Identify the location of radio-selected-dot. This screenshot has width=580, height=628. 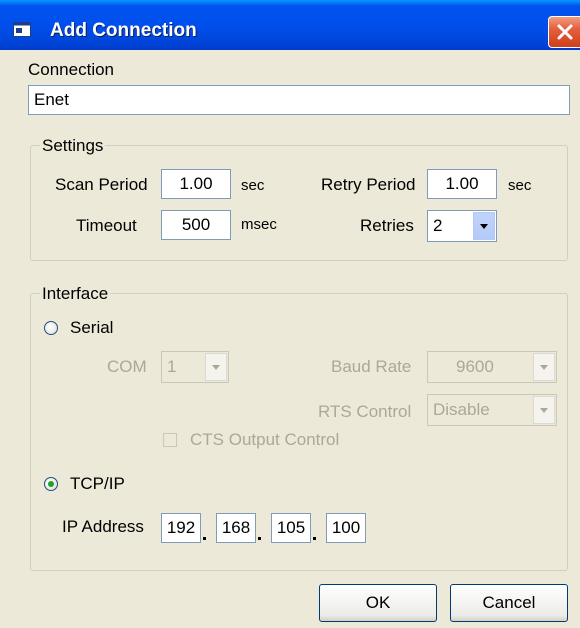
(51, 484).